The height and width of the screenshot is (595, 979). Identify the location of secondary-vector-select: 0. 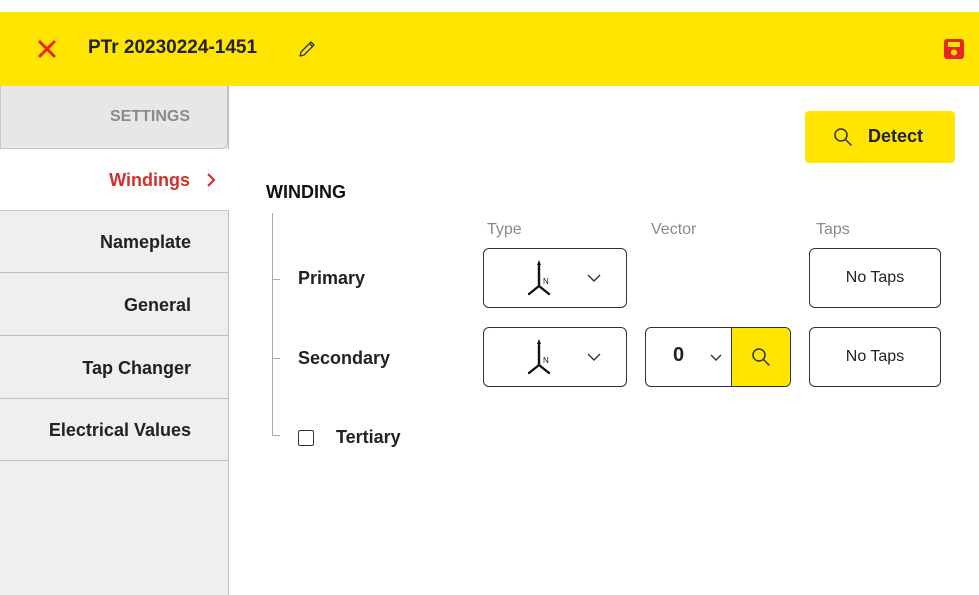
(718, 357).